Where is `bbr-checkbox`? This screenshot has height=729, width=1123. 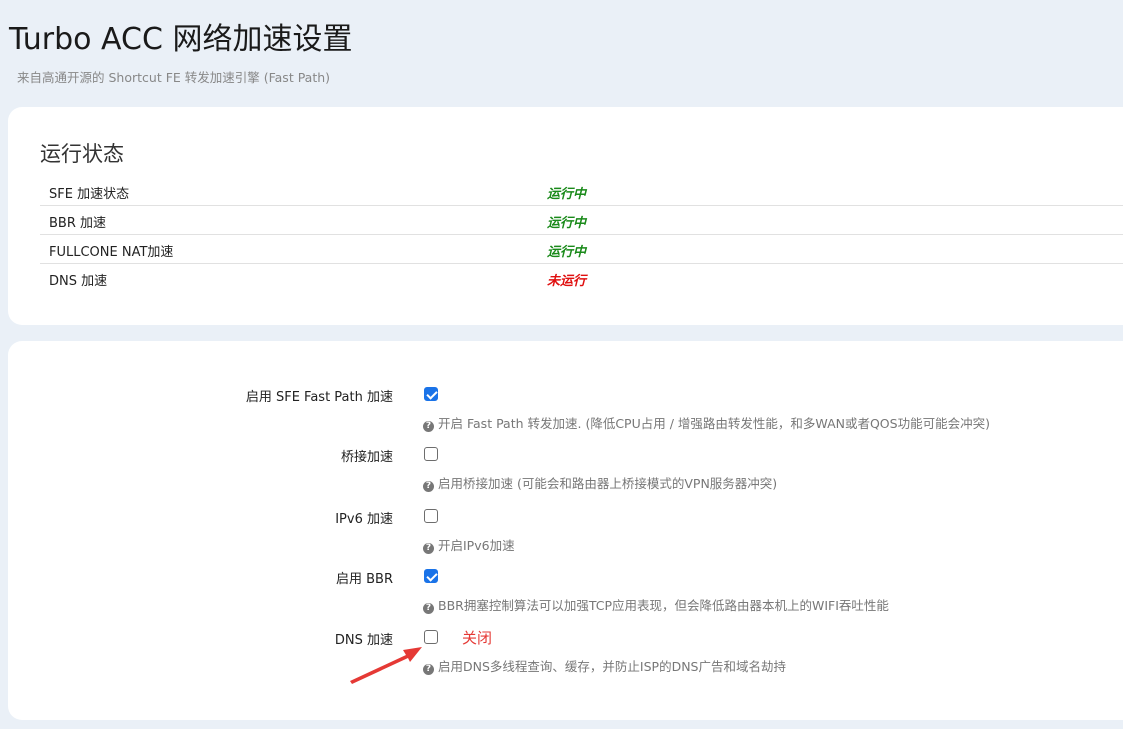 bbr-checkbox is located at coordinates (431, 576).